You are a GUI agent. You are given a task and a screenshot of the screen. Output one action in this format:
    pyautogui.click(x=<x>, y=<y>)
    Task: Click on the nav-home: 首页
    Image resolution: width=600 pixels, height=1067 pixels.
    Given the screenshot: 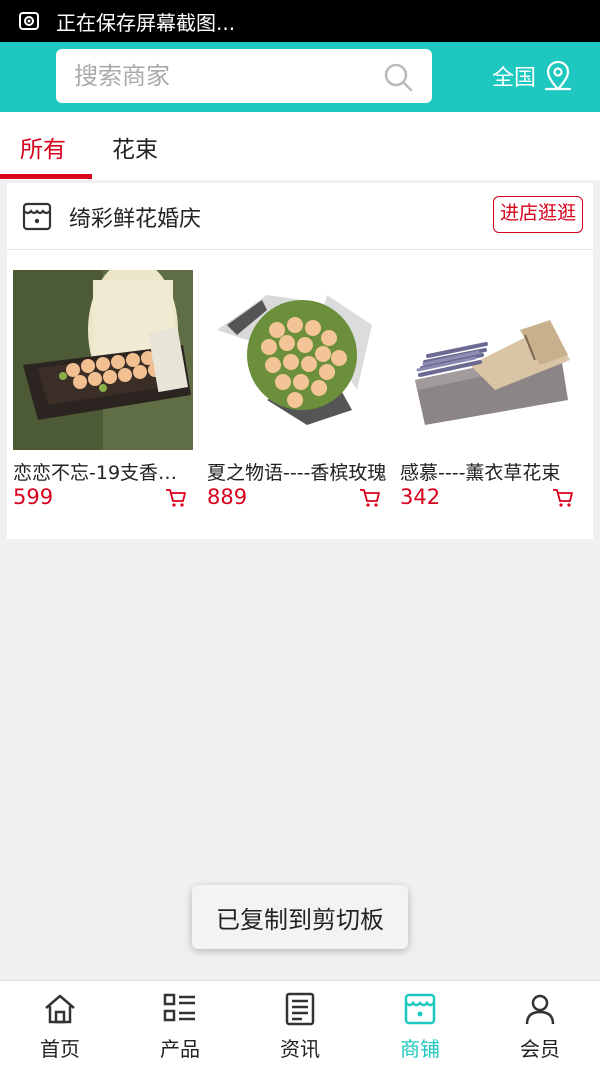 What is the action you would take?
    pyautogui.click(x=60, y=1024)
    